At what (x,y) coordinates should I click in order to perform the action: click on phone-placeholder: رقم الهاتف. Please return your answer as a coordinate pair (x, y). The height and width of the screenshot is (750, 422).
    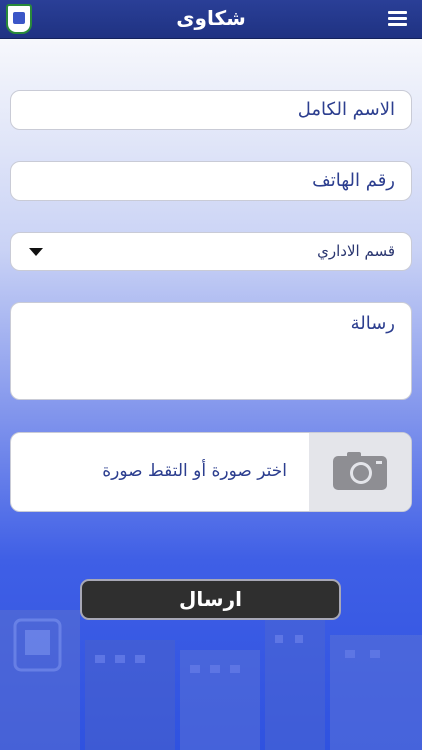
    Looking at the image, I should click on (353, 180).